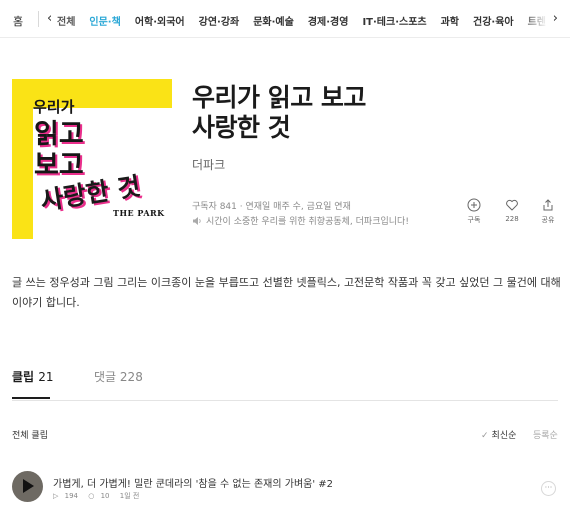 The width and height of the screenshot is (570, 527). I want to click on plus-circle-icon, so click(474, 205).